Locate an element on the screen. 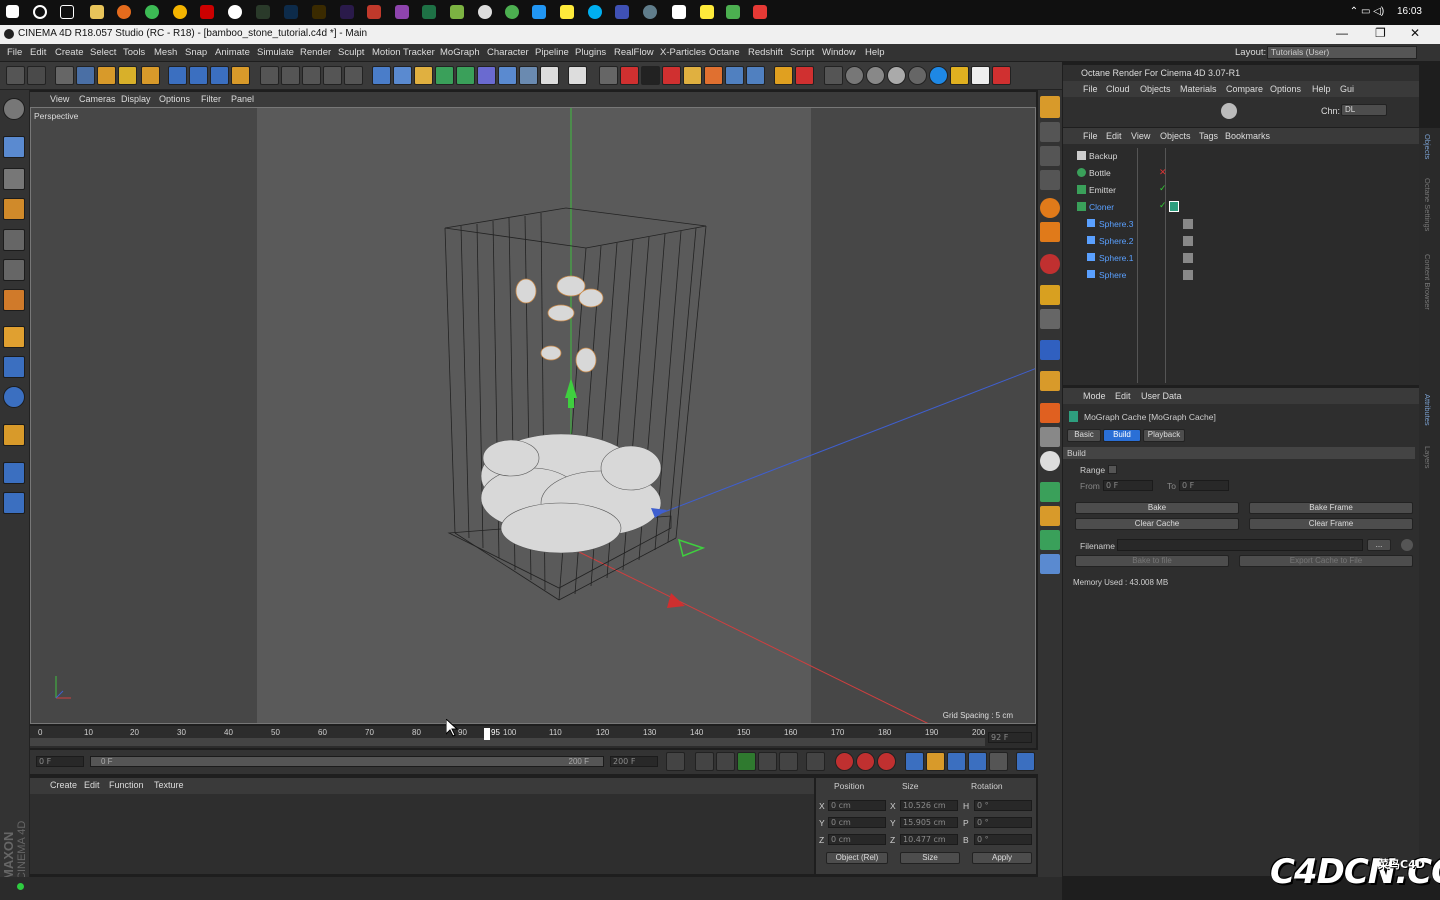 Image resolution: width=1440 pixels, height=900 pixels. objmgr-menu-tags: Tags is located at coordinates (1208, 136).